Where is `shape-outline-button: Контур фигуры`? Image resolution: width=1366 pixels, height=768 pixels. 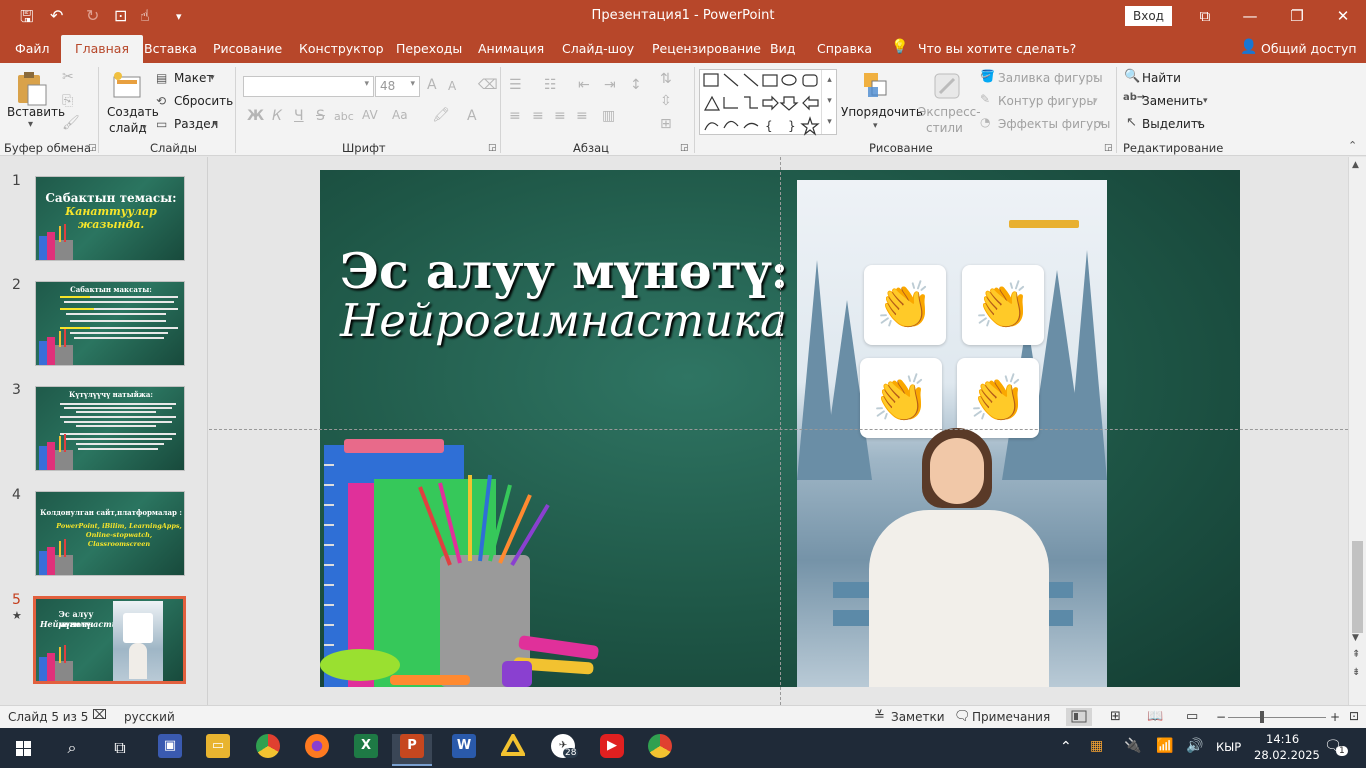
shape-outline-button: Контур фигуры is located at coordinates (1047, 101).